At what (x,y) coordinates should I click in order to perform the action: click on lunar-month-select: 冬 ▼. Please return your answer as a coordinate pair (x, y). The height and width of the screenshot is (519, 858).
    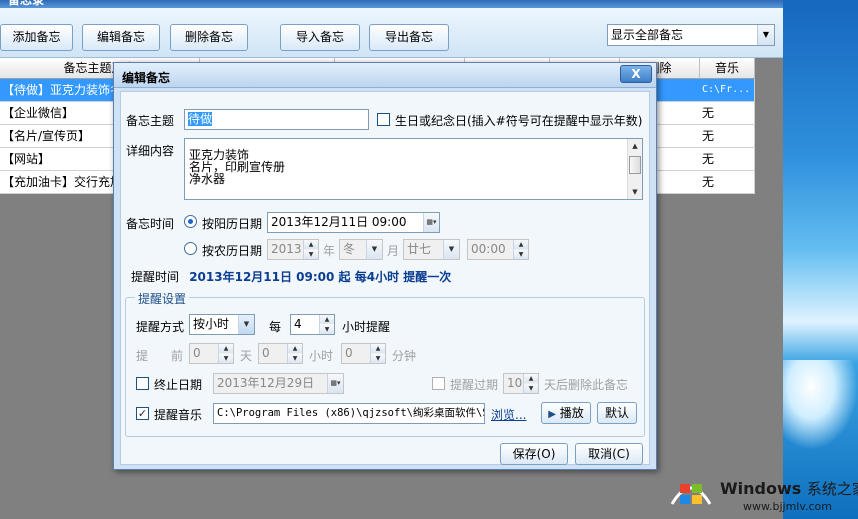
    Looking at the image, I should click on (361, 249).